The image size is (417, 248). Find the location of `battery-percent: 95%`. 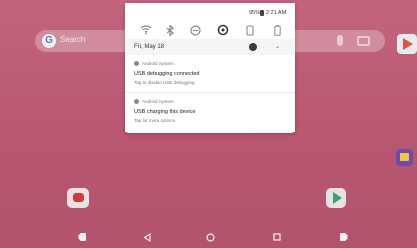

battery-percent: 95% is located at coordinates (255, 13).